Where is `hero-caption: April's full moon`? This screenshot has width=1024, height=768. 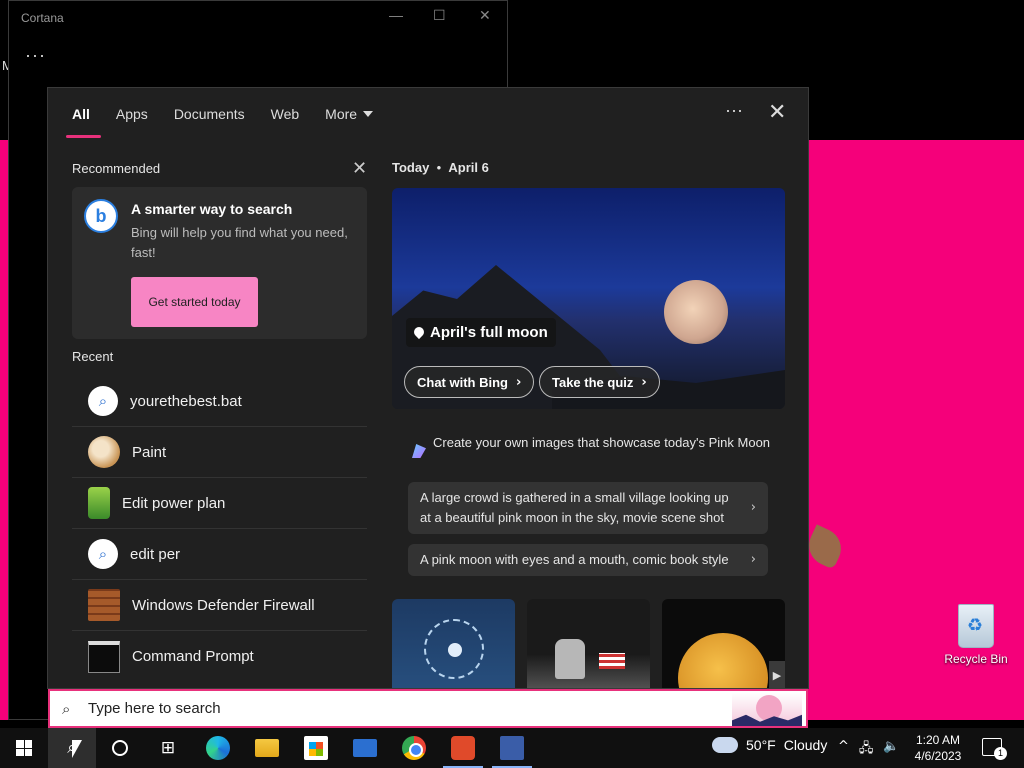
hero-caption: April's full moon is located at coordinates (481, 332).